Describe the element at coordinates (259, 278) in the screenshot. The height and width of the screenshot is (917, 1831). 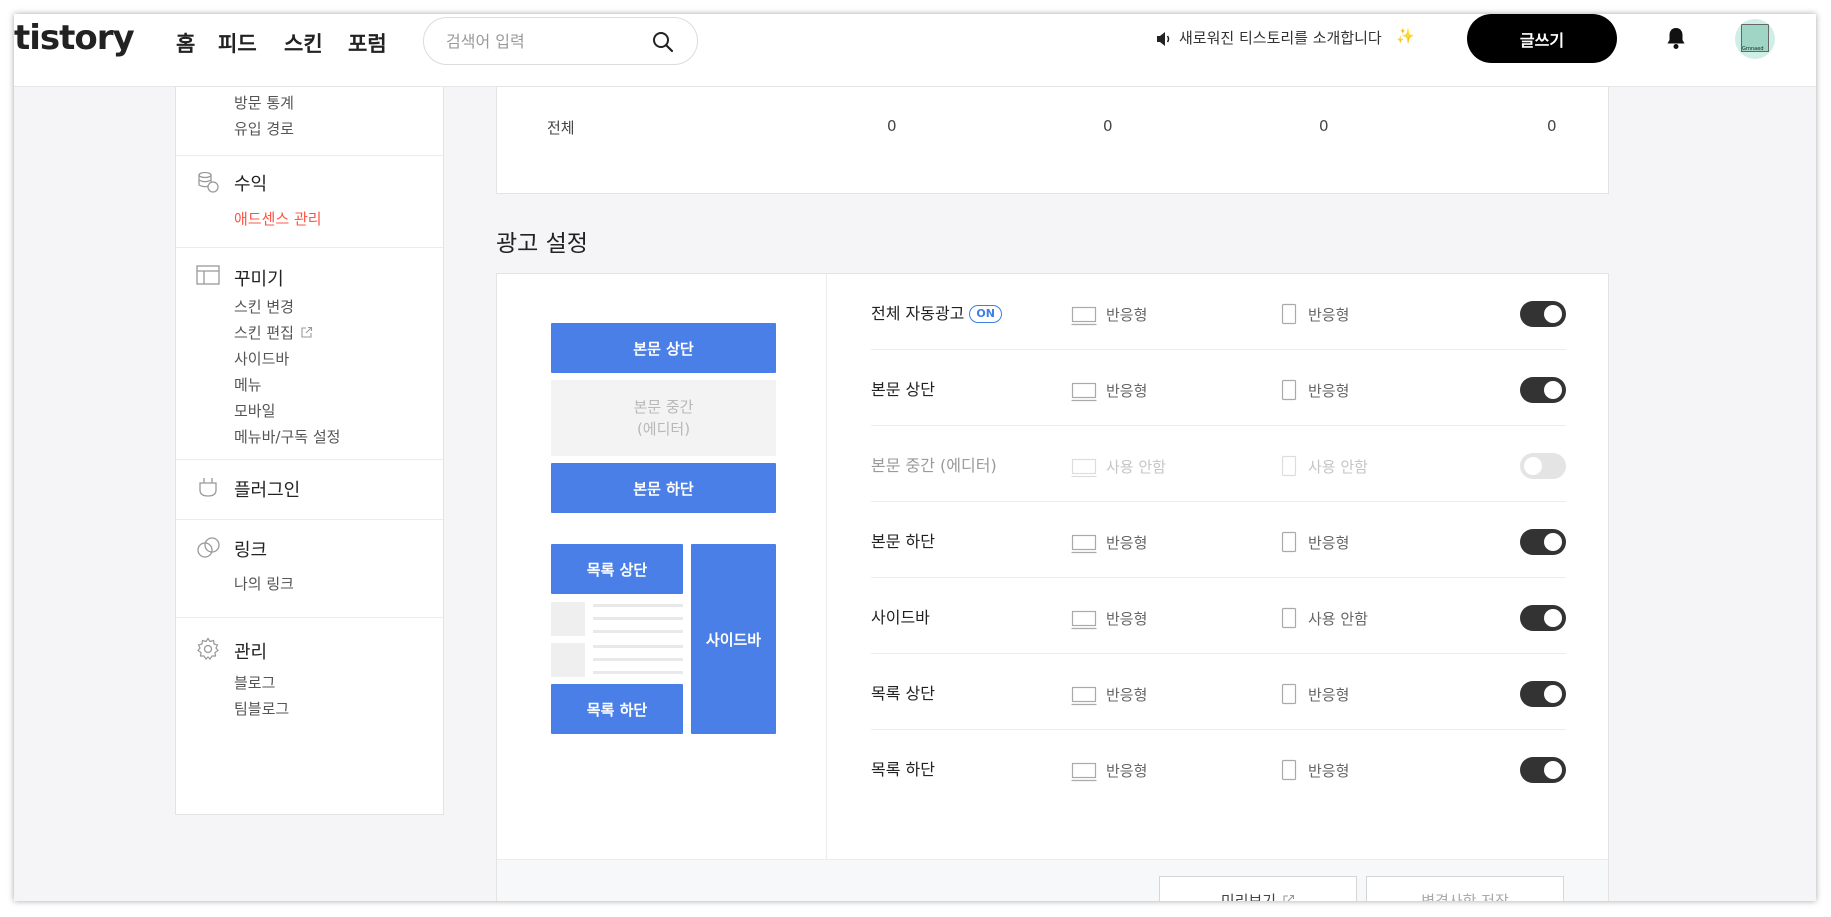
I see `sidebar-title-decorate: 꾸미기` at that location.